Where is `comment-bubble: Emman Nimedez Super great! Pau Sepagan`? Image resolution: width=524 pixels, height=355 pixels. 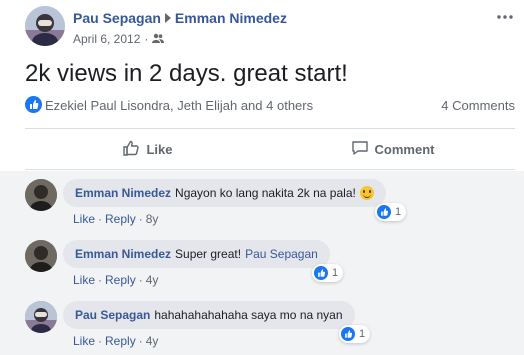
comment-bubble: Emman Nimedez Super great! Pau Sepagan is located at coordinates (196, 254).